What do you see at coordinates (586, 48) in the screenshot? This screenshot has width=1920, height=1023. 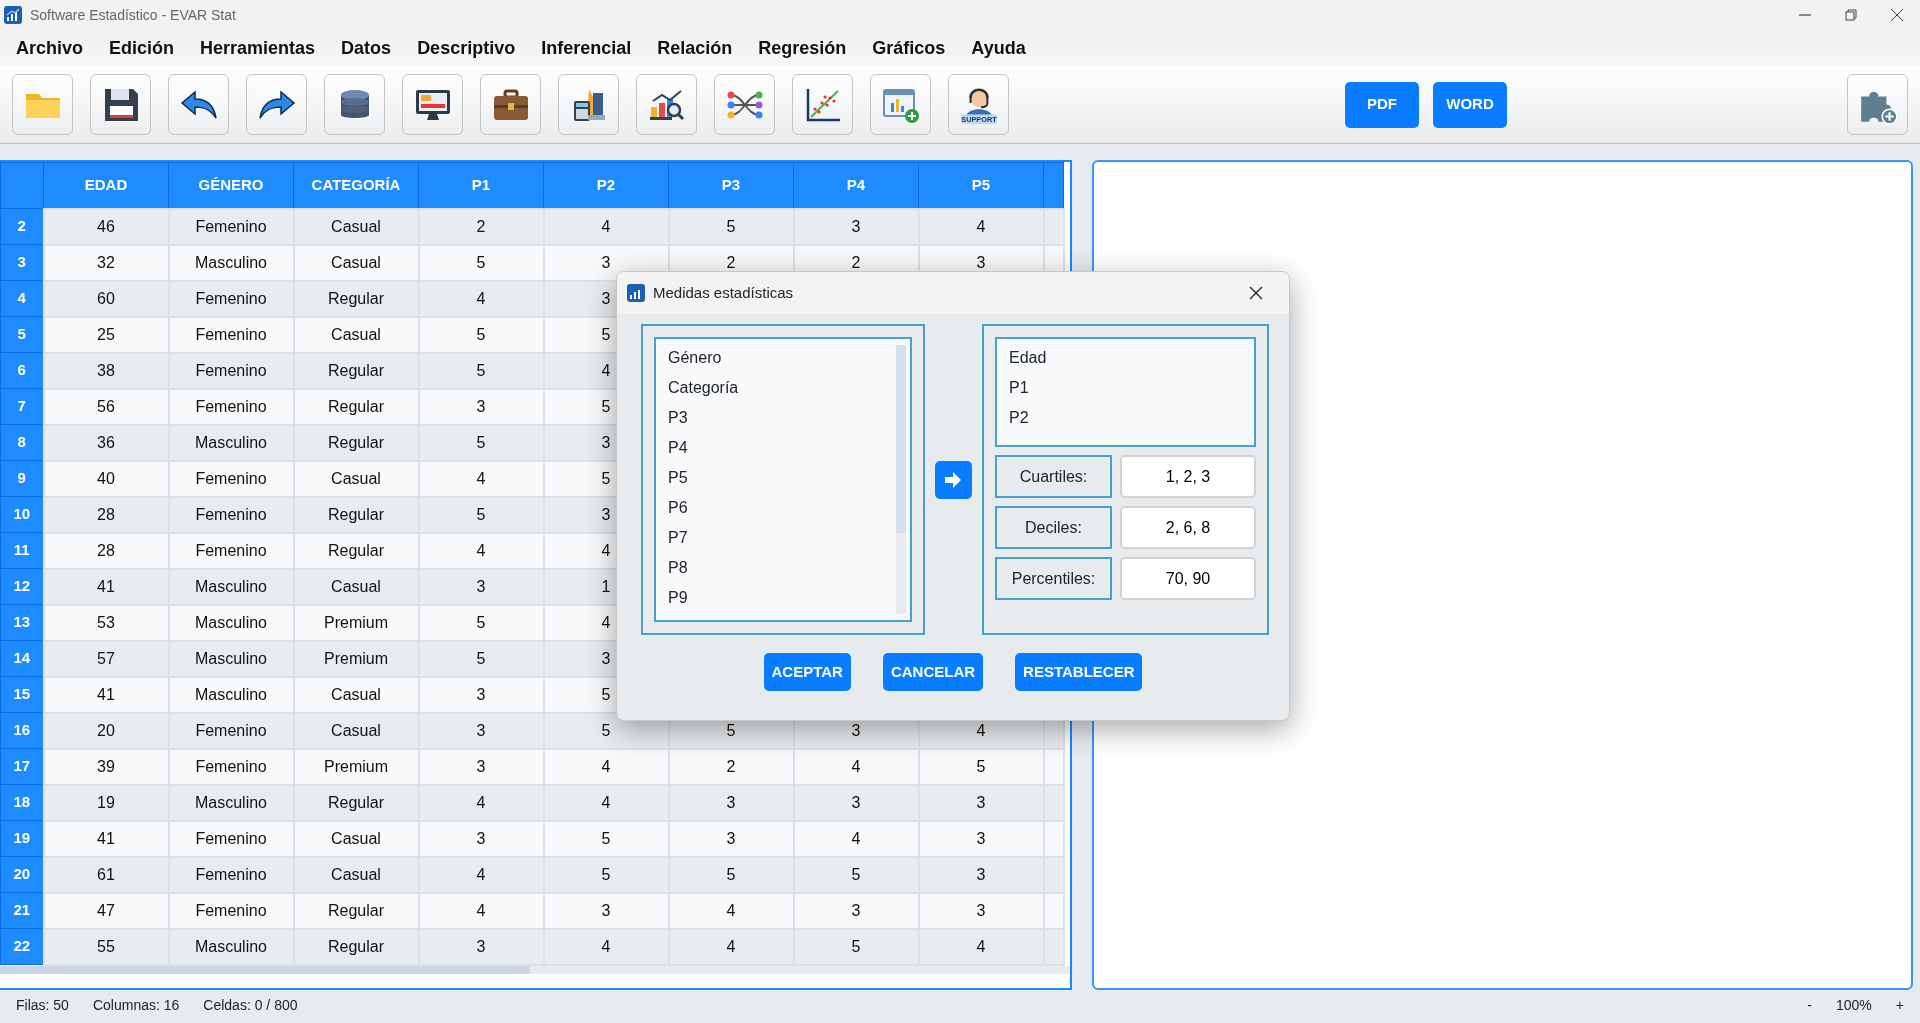 I see `menu-item: Inferencial` at bounding box center [586, 48].